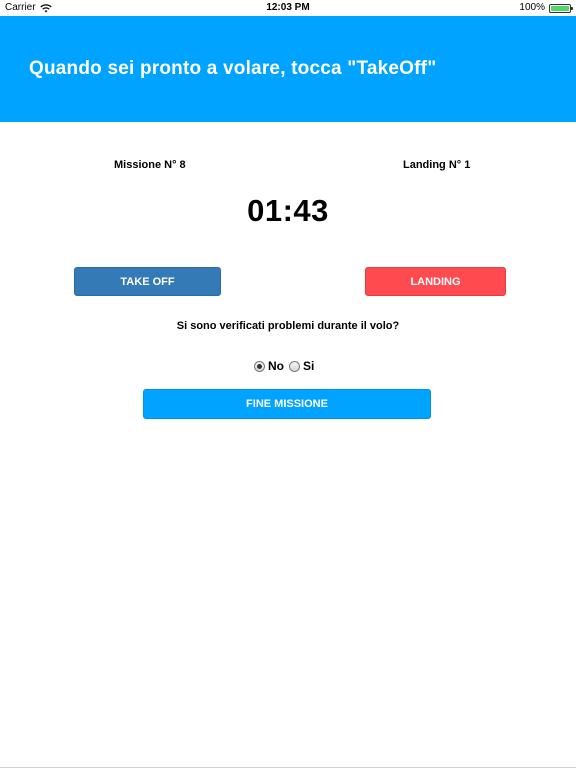  Describe the element at coordinates (546, 8) in the screenshot. I see `status-right: 100%` at that location.